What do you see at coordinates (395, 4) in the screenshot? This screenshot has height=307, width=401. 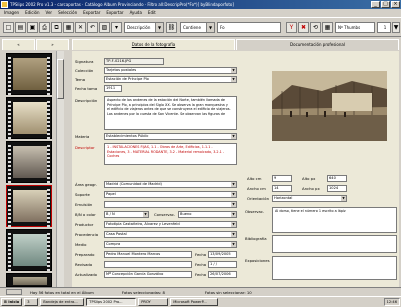 I see `close-button: ×` at bounding box center [395, 4].